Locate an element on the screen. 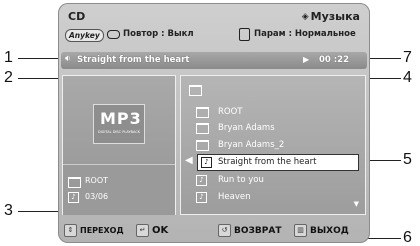 The height and width of the screenshot is (246, 420). repeat-status: Повтор : Выкл is located at coordinates (158, 34).